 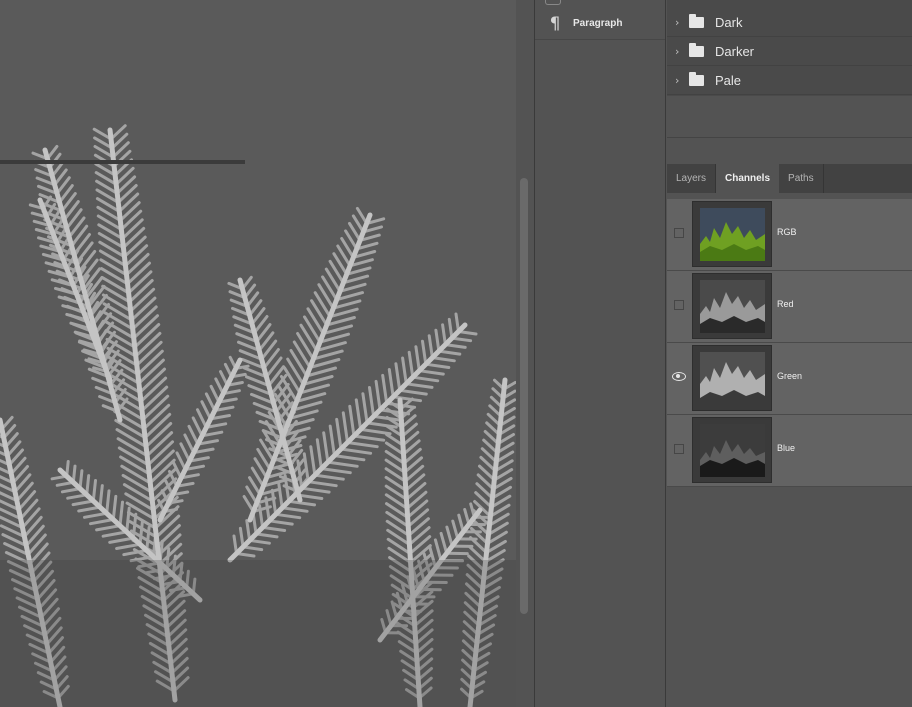 What do you see at coordinates (786, 448) in the screenshot?
I see `channel-name: Blue` at bounding box center [786, 448].